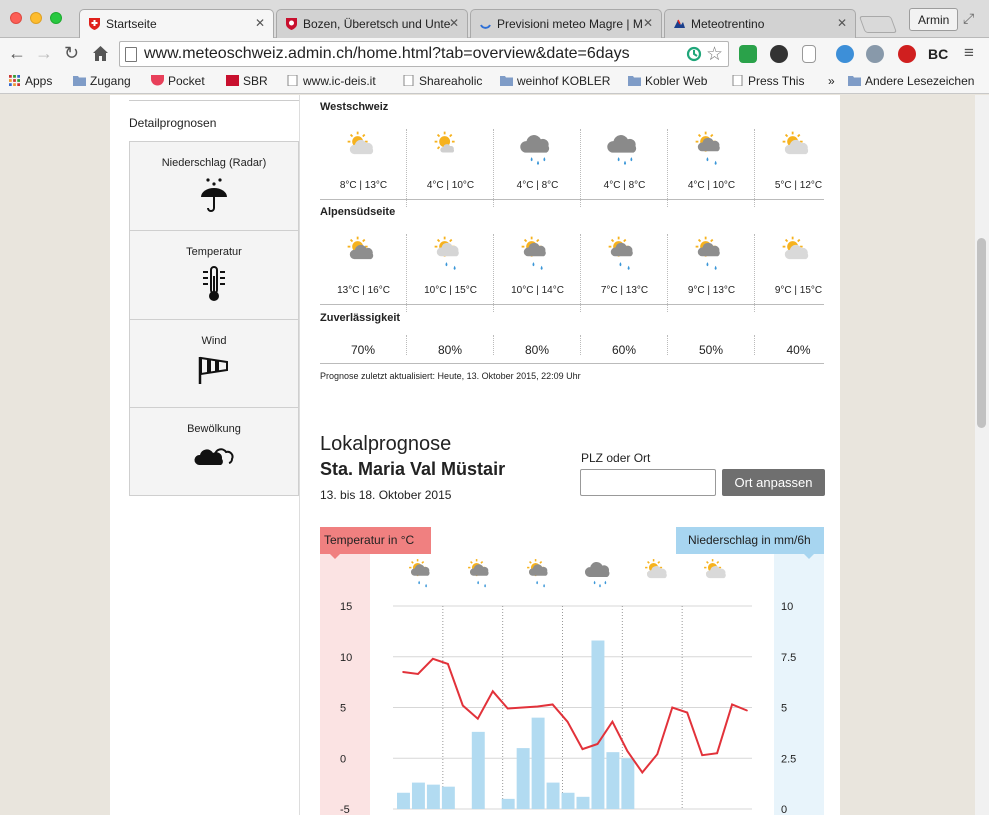 The height and width of the screenshot is (815, 989). What do you see at coordinates (597, 574) in the screenshot?
I see `cloud-rain-icon` at bounding box center [597, 574].